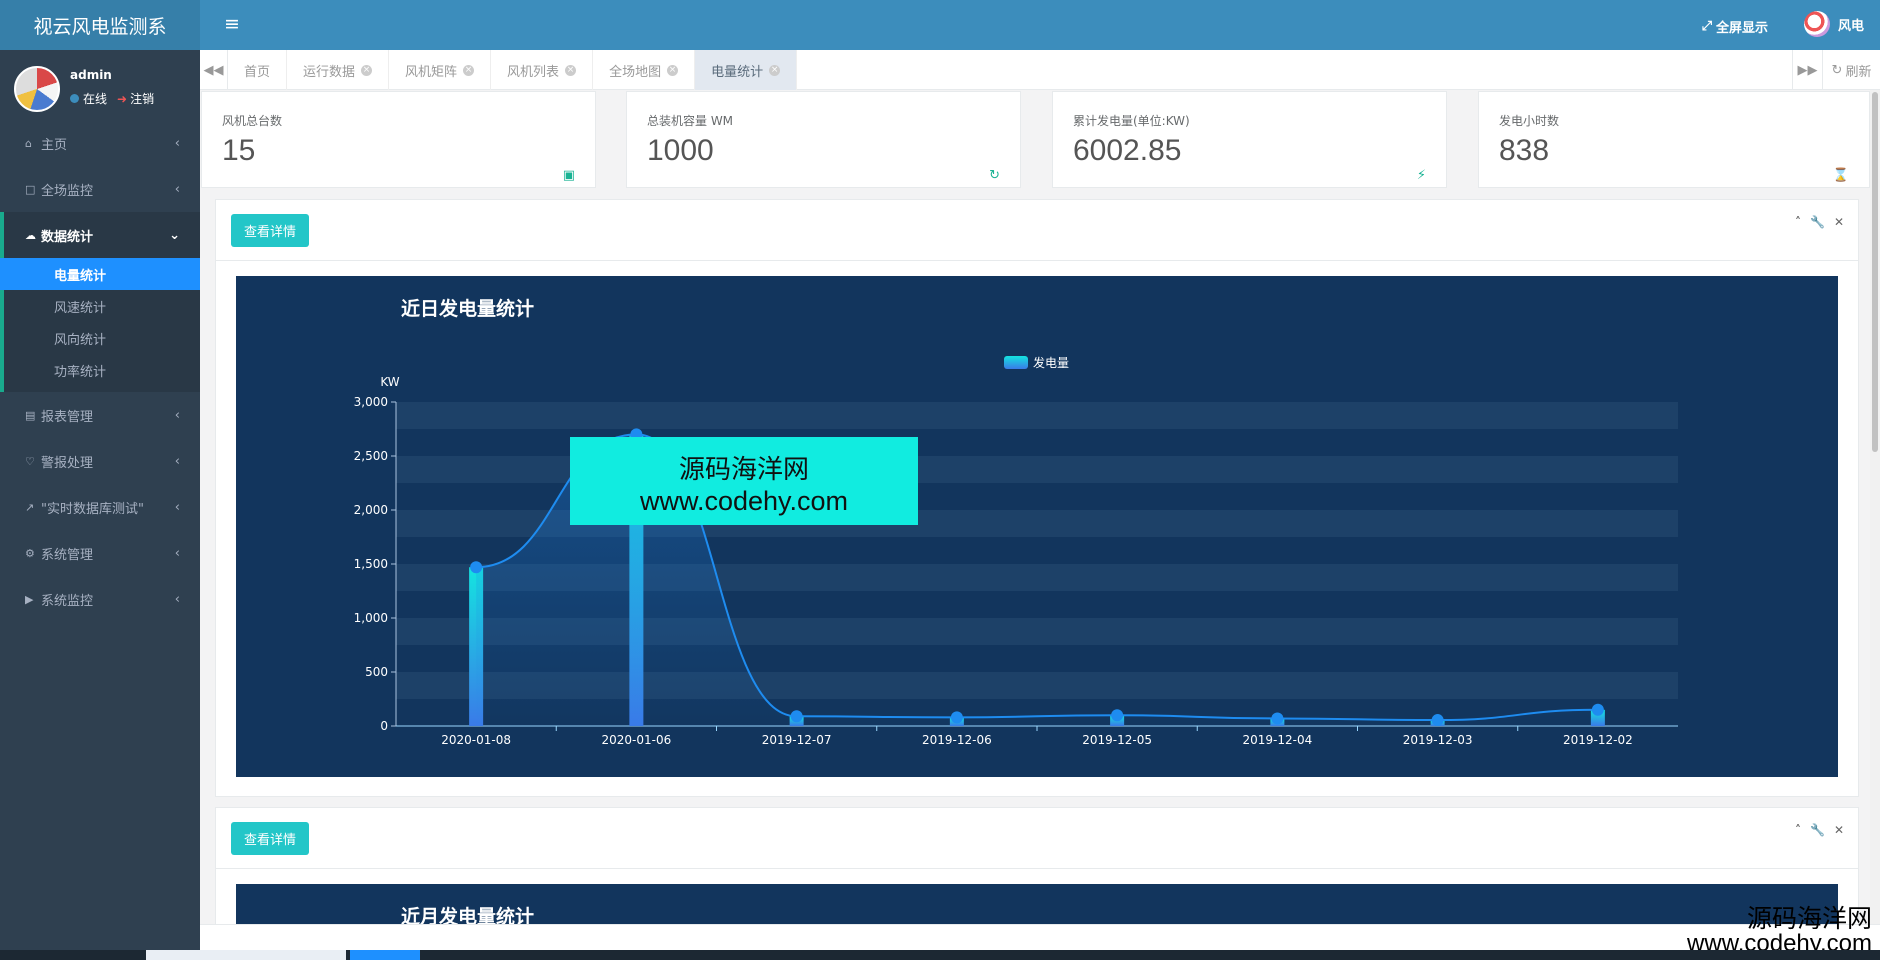 This screenshot has height=960, width=1880. I want to click on x-tick-label: 2020-01-06, so click(637, 740).